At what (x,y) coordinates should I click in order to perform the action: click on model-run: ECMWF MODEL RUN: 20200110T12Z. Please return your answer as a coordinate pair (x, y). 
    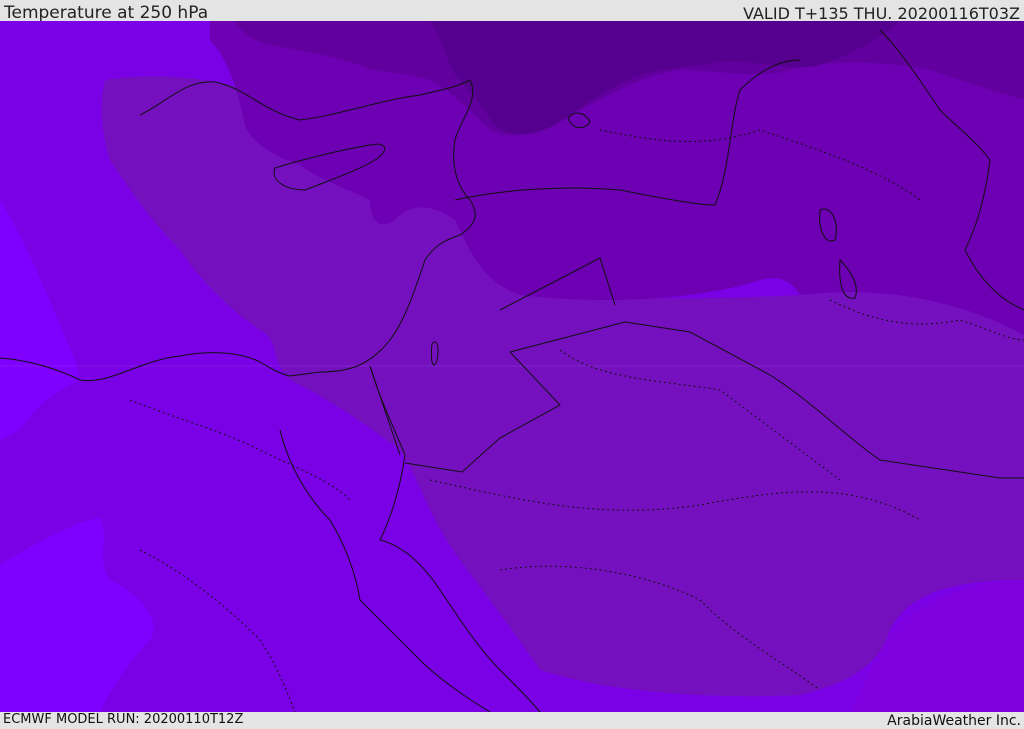
    Looking at the image, I should click on (123, 719).